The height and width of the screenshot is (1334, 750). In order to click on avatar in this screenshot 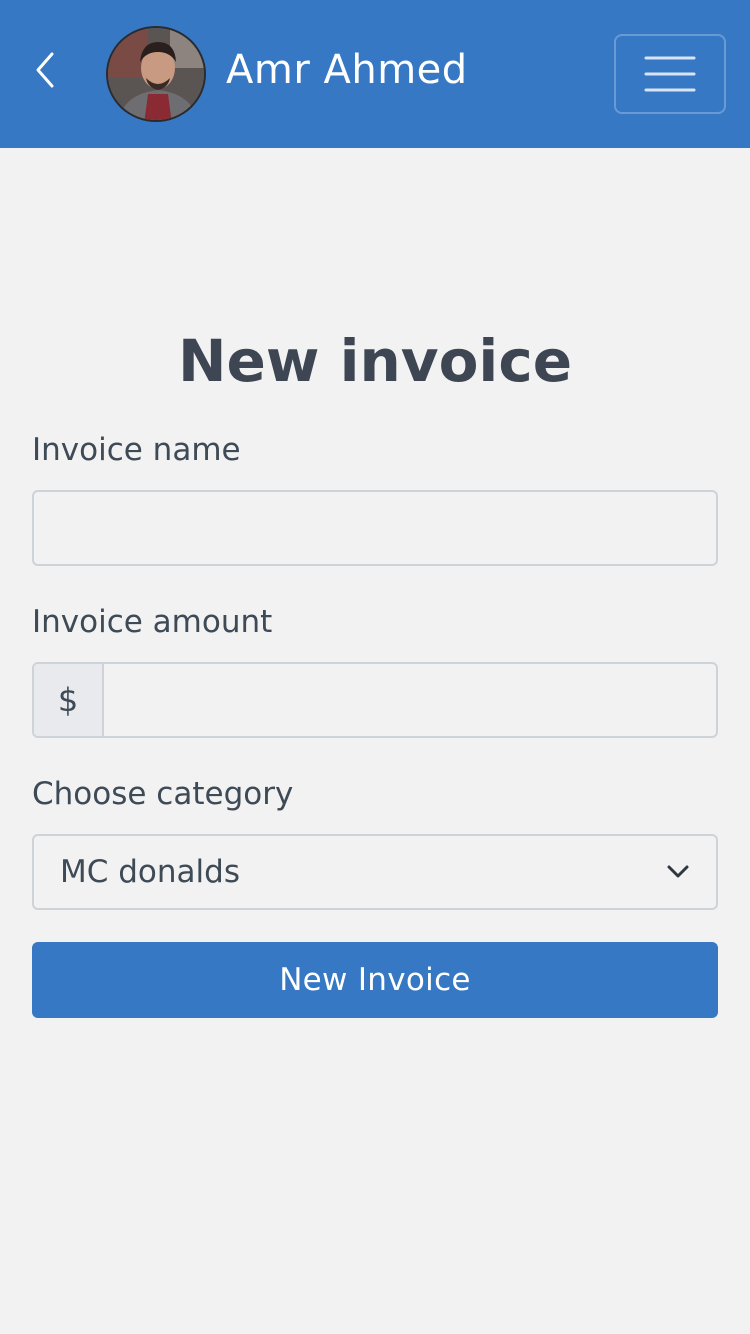, I will do `click(156, 74)`.